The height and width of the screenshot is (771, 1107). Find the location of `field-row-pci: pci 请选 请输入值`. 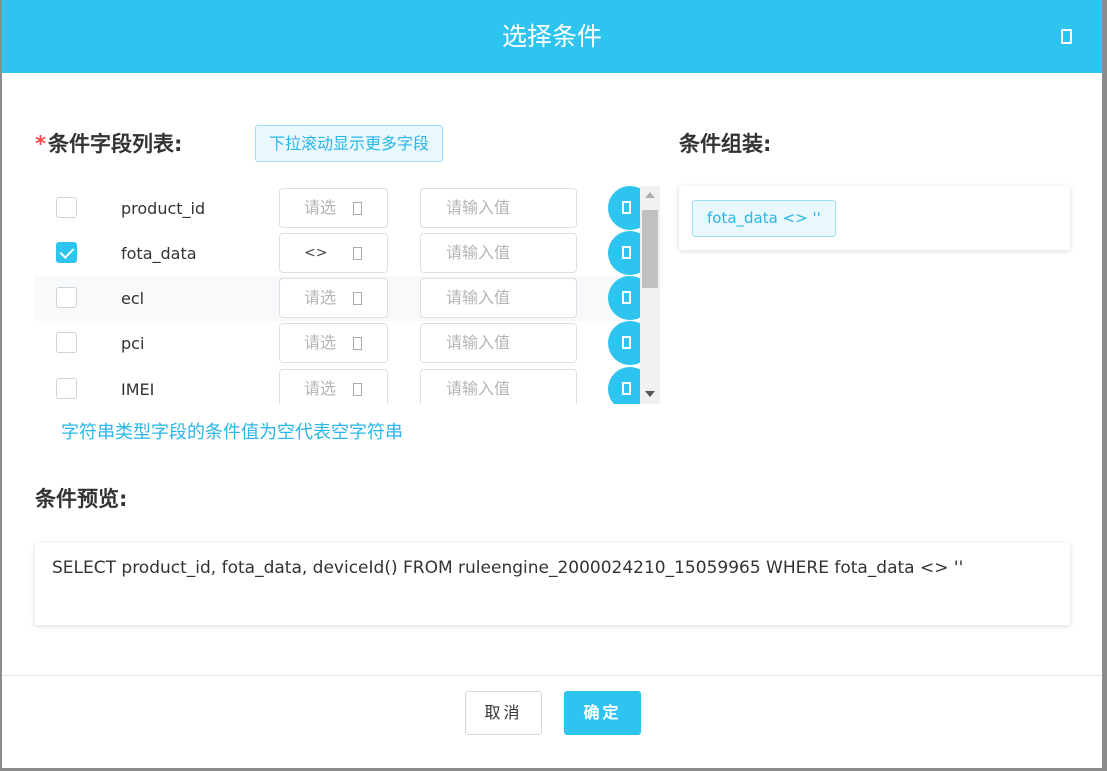

field-row-pci: pci 请选 请输入值 is located at coordinates (343, 343).